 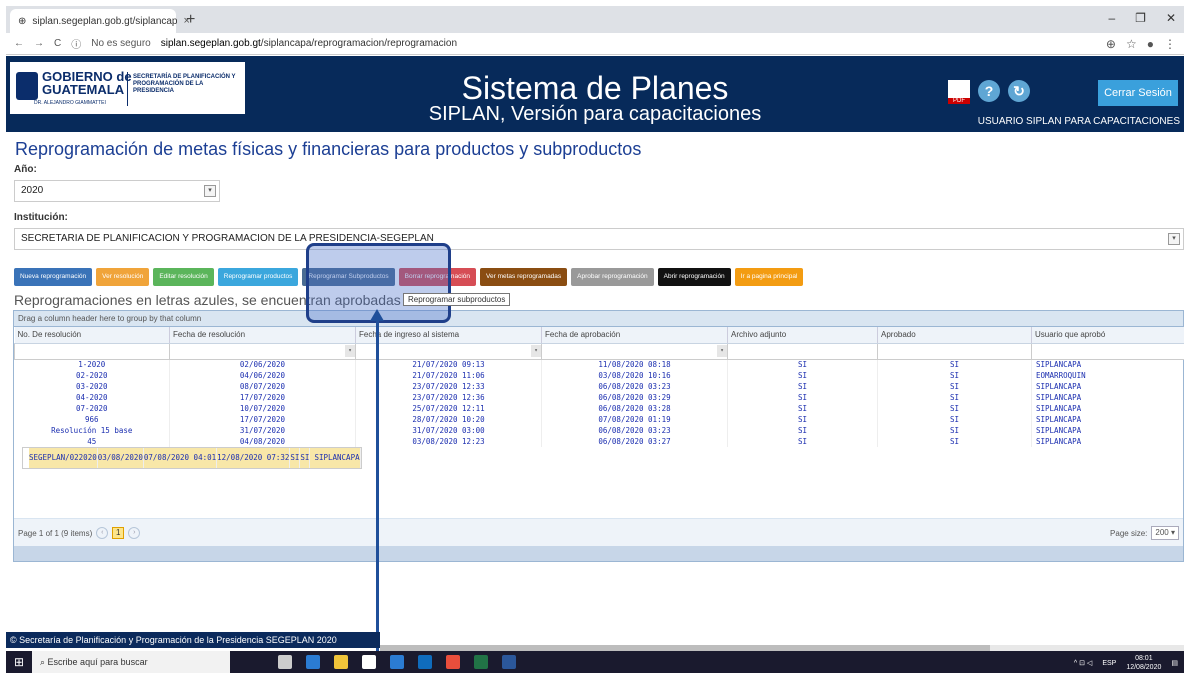 What do you see at coordinates (769, 277) in the screenshot?
I see `main-page-button: Ir a pagina principal` at bounding box center [769, 277].